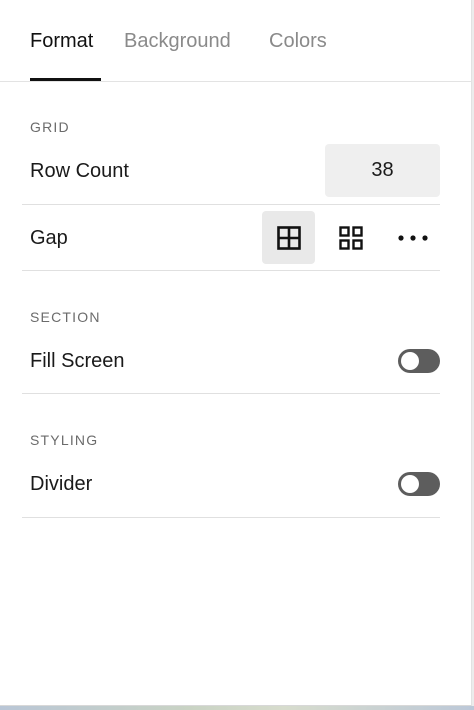 The width and height of the screenshot is (474, 710). I want to click on grid-section-label: GRID, so click(50, 127).